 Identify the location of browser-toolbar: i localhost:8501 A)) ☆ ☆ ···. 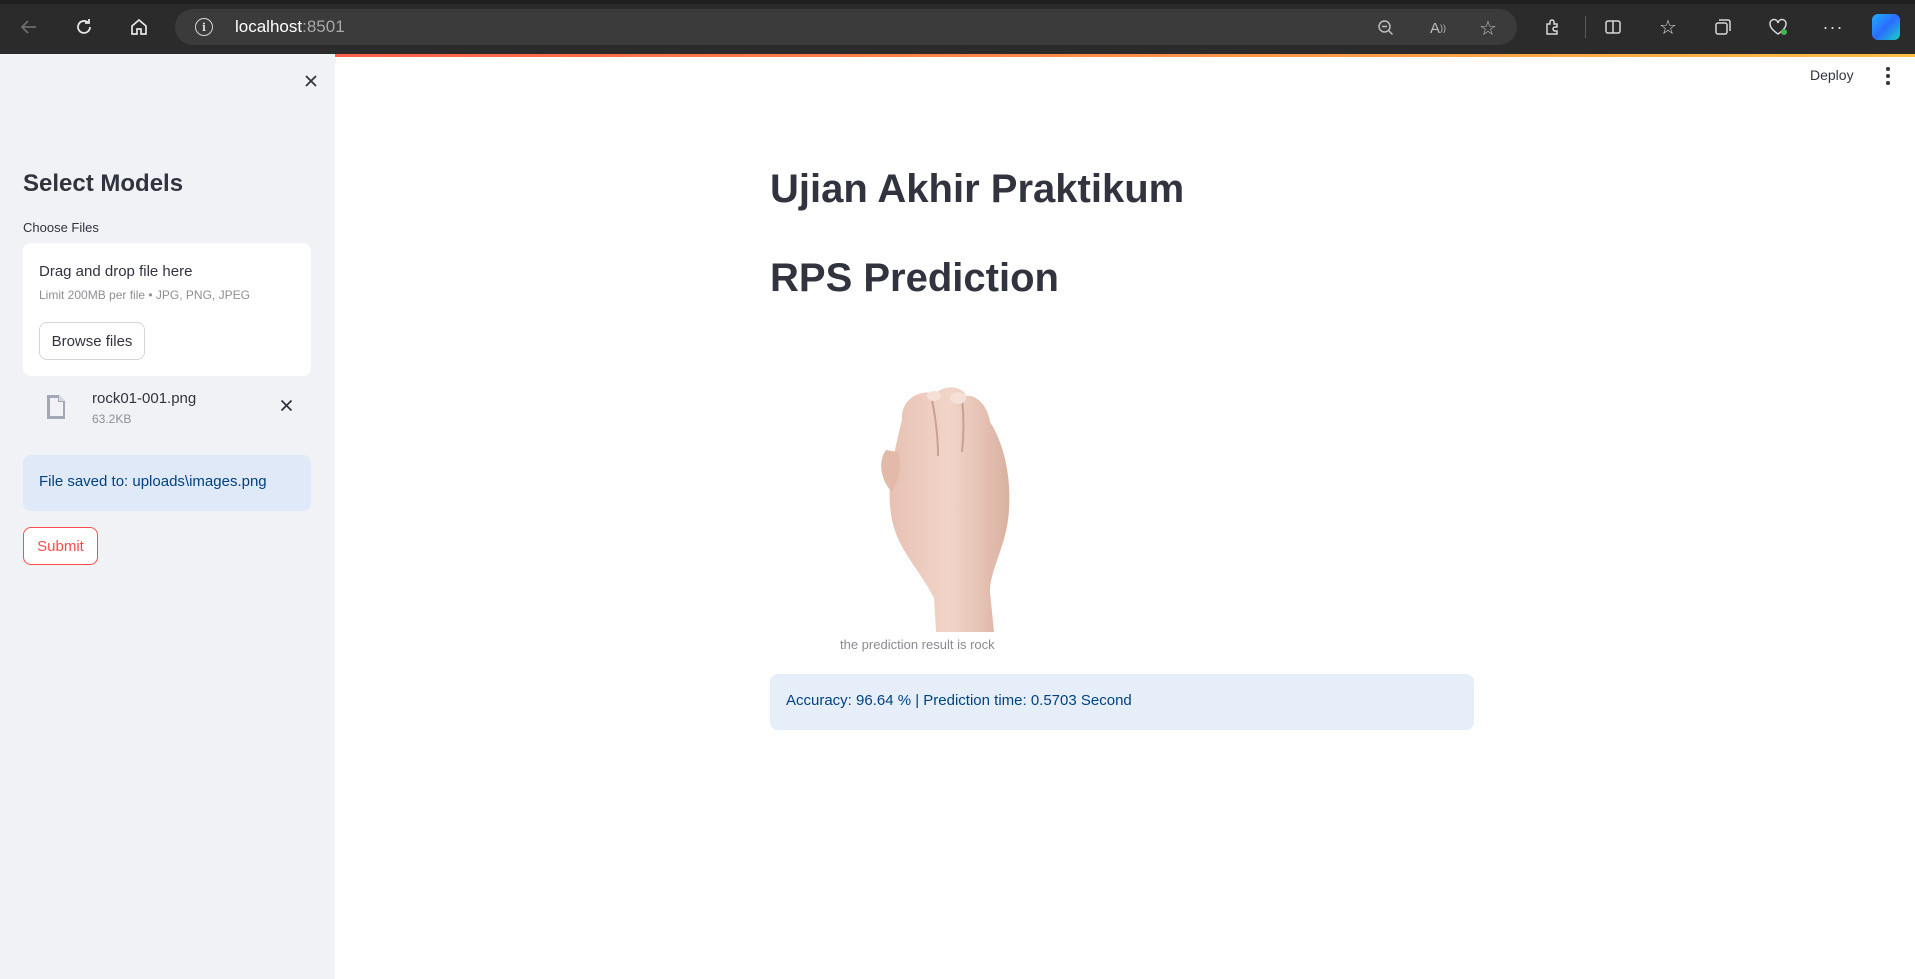
(957, 27).